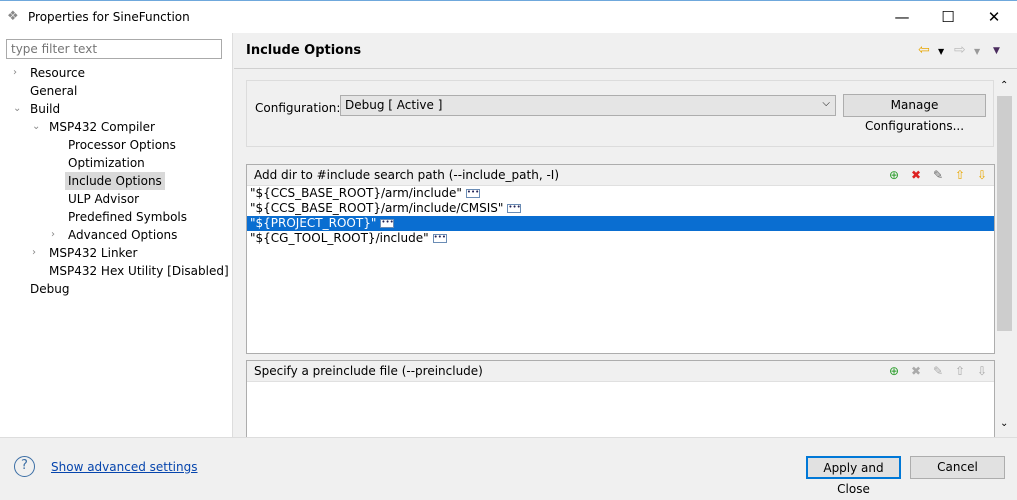 The height and width of the screenshot is (500, 1017). I want to click on title-bar: ❖ Properties for SineFunction — ☐ ✕, so click(508, 16).